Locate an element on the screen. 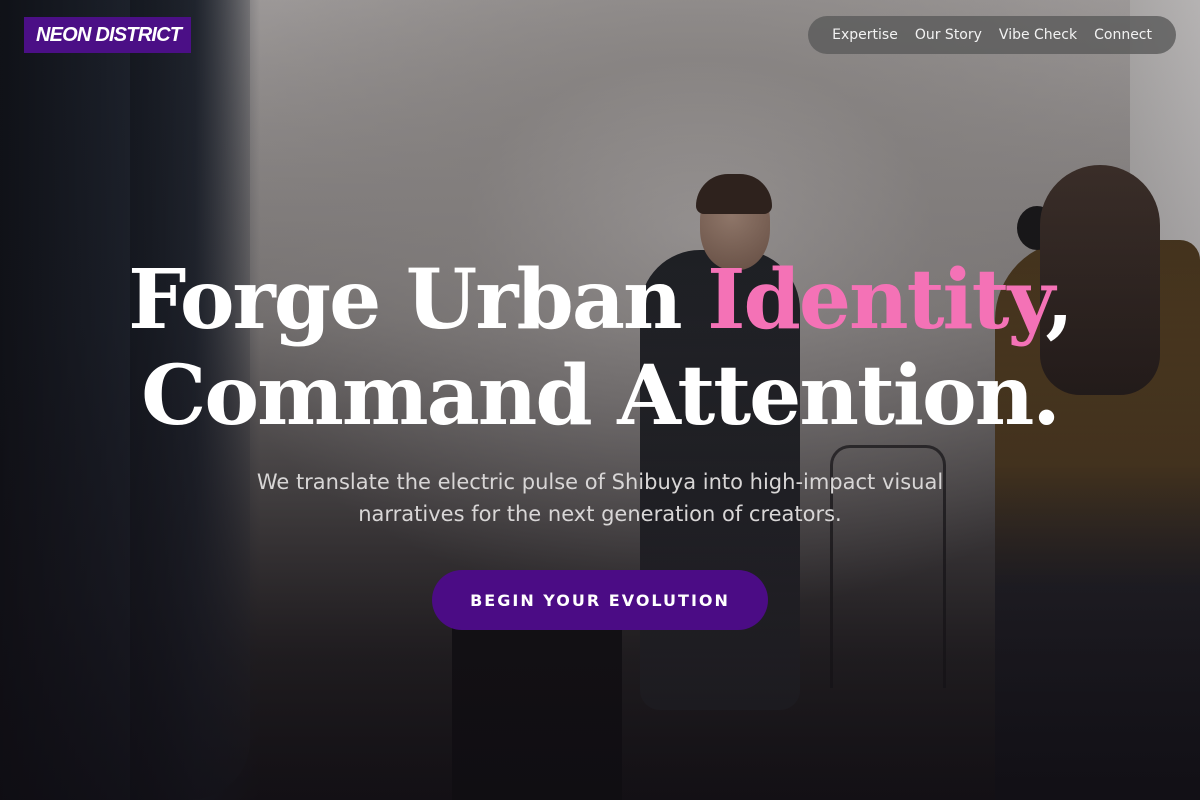 The image size is (1200, 800). nav-item-connect: Connect is located at coordinates (1123, 35).